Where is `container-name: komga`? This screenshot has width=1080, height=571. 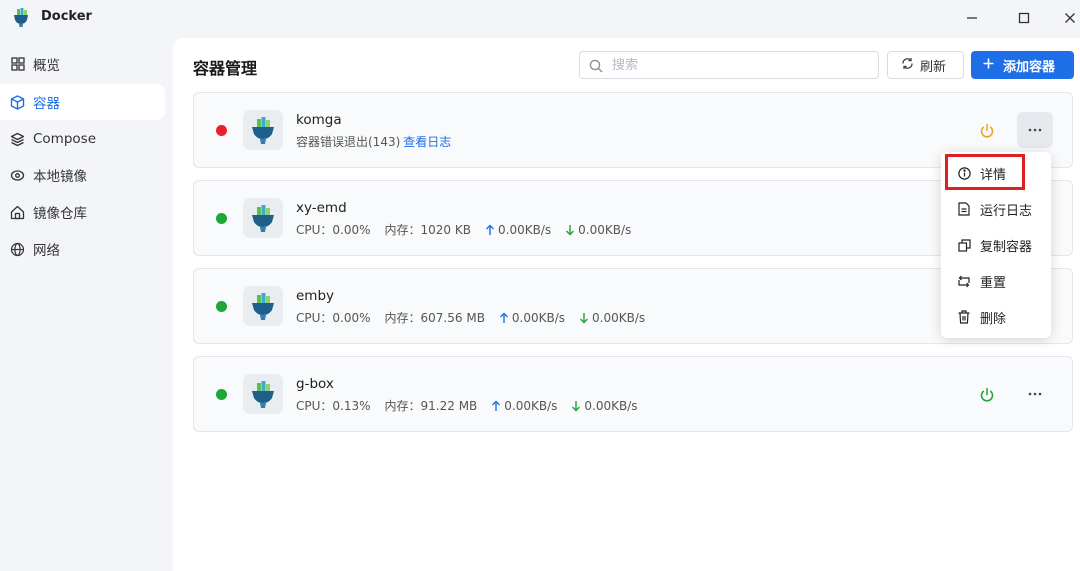 container-name: komga is located at coordinates (319, 120).